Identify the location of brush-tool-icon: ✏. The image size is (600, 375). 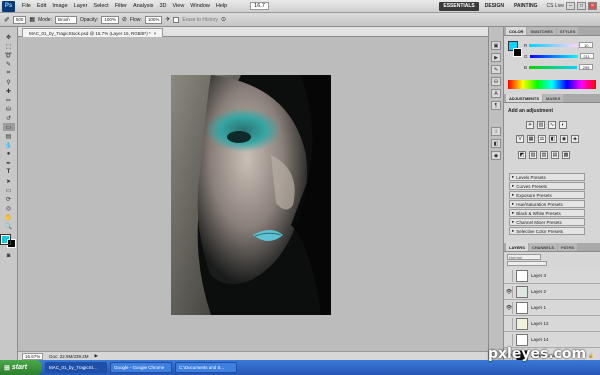
(9, 100).